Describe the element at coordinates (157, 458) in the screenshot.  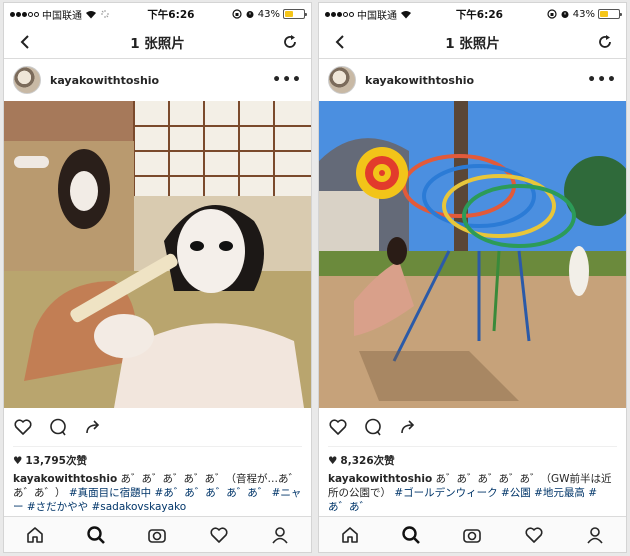
I see `likes-count: ♥ 13,795次赞` at that location.